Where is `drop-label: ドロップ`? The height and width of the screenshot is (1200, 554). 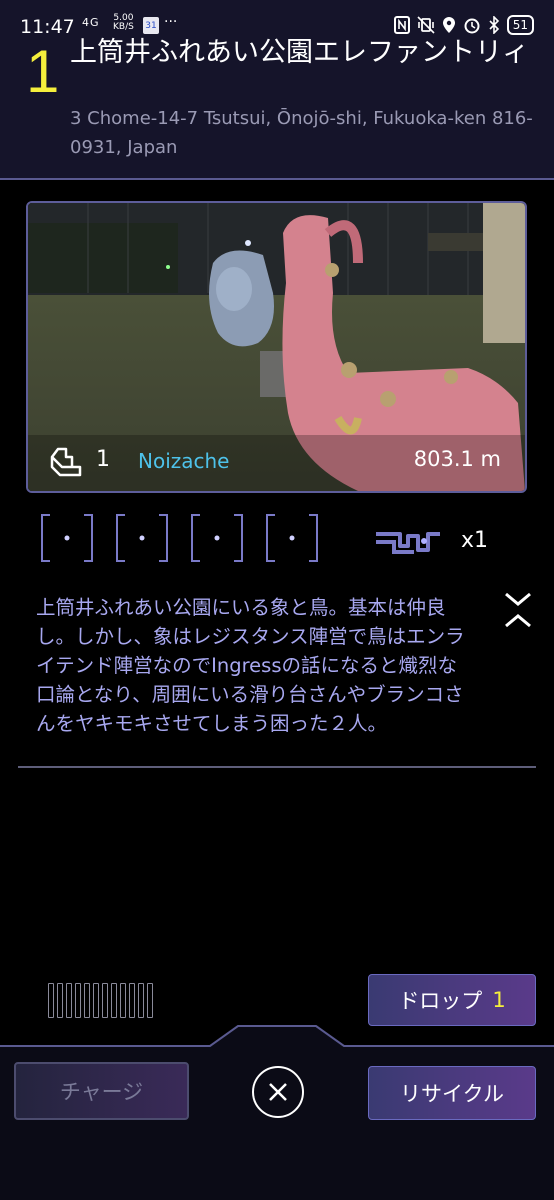 drop-label: ドロップ is located at coordinates (440, 1001).